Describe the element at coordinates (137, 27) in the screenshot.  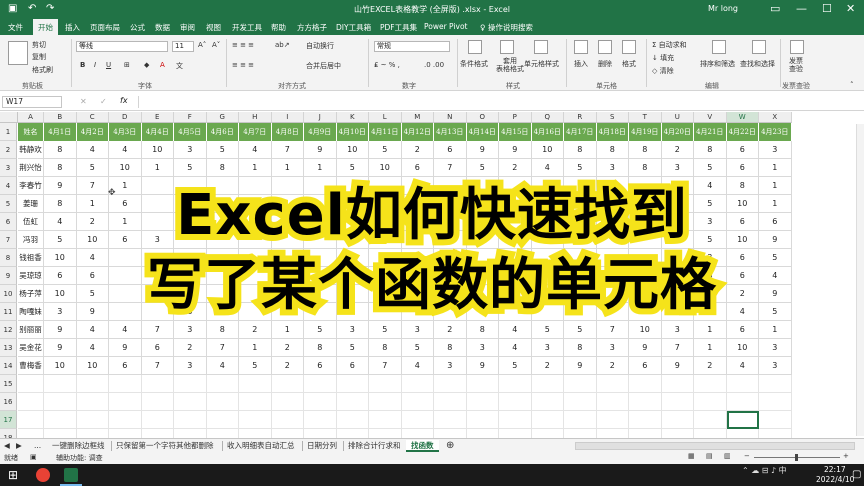
I see `tab-formulas: 公式` at that location.